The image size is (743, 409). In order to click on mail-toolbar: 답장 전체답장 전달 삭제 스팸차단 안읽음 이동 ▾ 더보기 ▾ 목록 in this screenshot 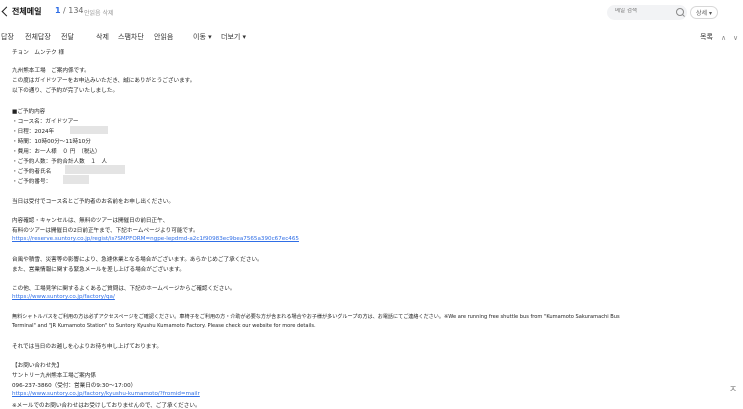, I will do `click(371, 38)`.